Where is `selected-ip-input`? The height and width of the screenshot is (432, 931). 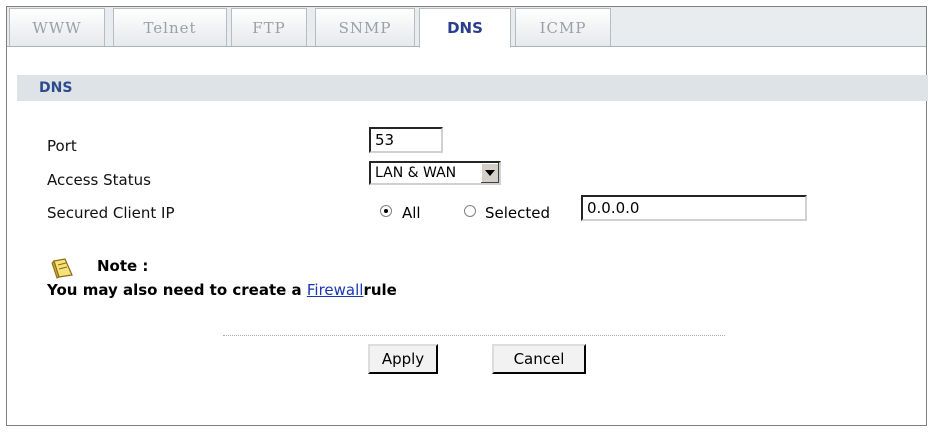
selected-ip-input is located at coordinates (694, 208).